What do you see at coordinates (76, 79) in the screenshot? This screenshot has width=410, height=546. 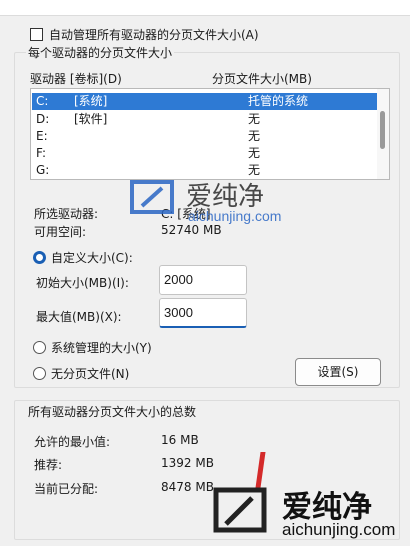 I see `column-header-drive: 驱动器 [卷标](D)` at bounding box center [76, 79].